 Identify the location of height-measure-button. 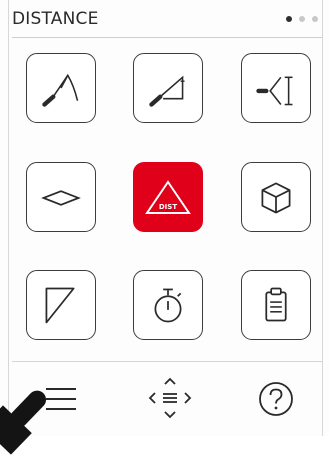
(168, 88).